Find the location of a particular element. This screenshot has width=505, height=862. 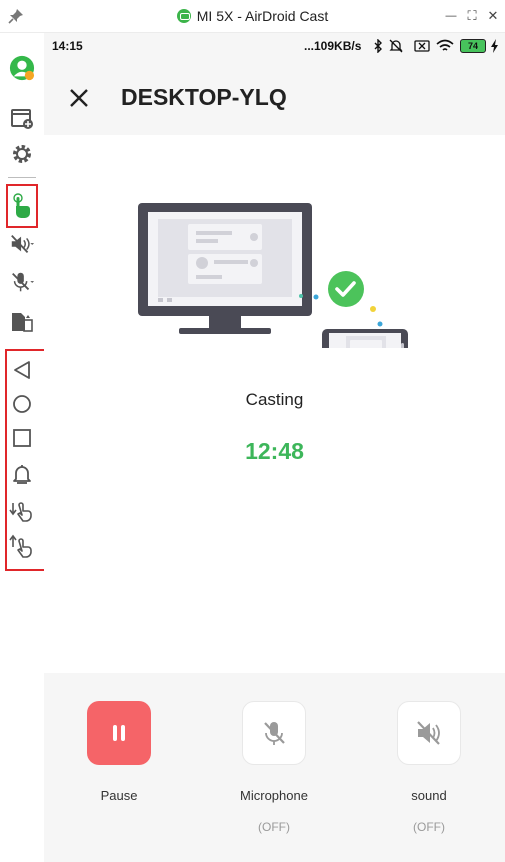

swipe-up-button is located at coordinates (22, 546).